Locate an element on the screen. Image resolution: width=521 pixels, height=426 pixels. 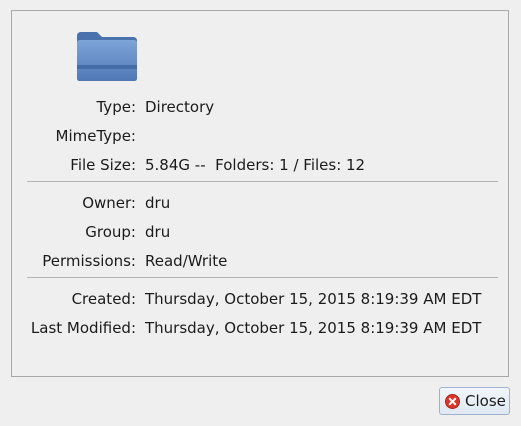
group-label: Group: is located at coordinates (110, 232).